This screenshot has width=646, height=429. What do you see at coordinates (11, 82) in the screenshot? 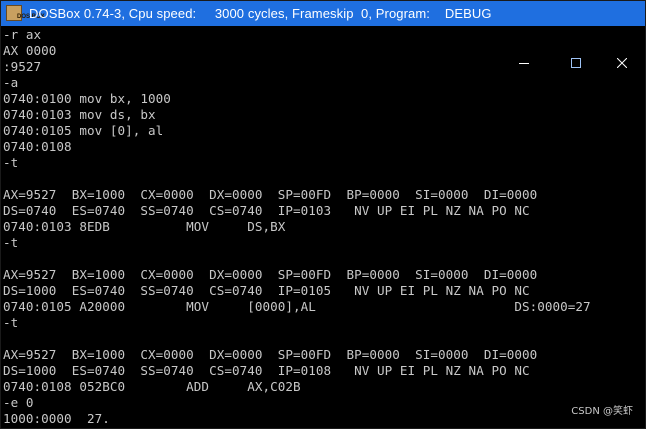
I see `console-line: -a` at bounding box center [11, 82].